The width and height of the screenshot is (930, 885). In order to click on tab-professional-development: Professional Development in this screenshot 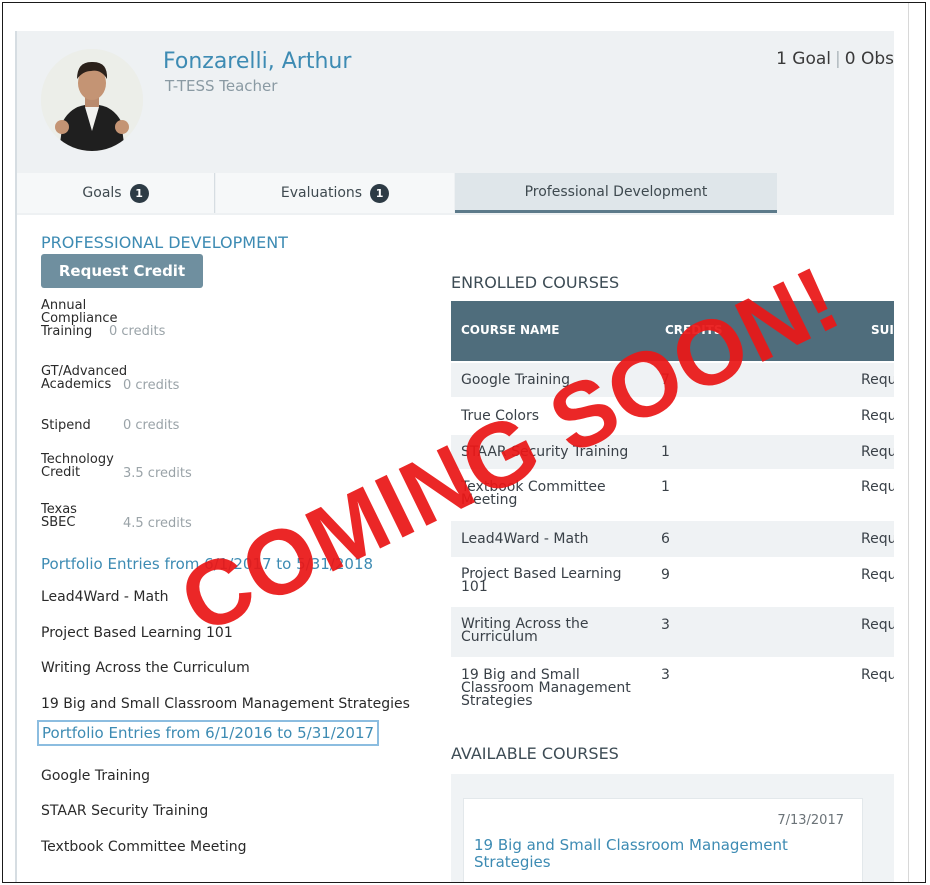, I will do `click(616, 193)`.